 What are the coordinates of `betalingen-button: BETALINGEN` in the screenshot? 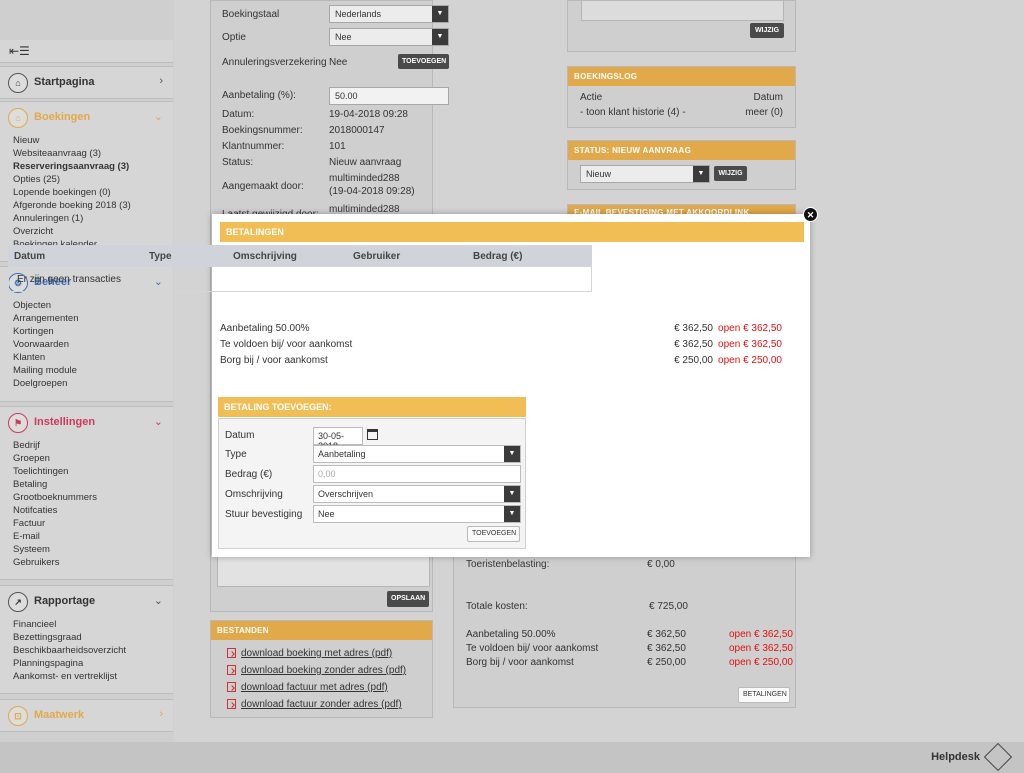 It's located at (764, 695).